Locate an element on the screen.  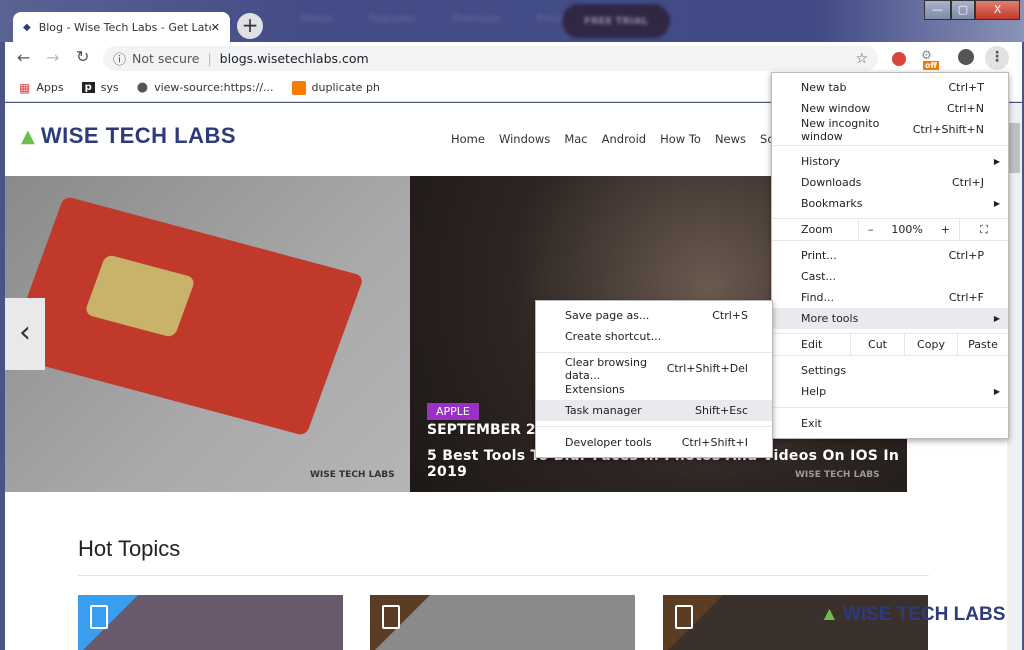
zoom-controls: – 100% + is located at coordinates (909, 229).